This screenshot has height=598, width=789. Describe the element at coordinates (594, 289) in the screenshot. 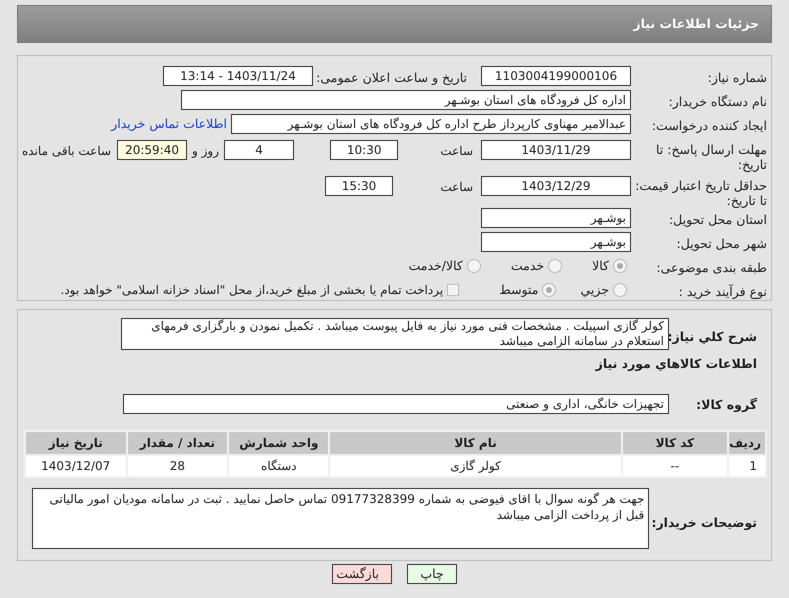

I see `radio-label: جزیي` at that location.